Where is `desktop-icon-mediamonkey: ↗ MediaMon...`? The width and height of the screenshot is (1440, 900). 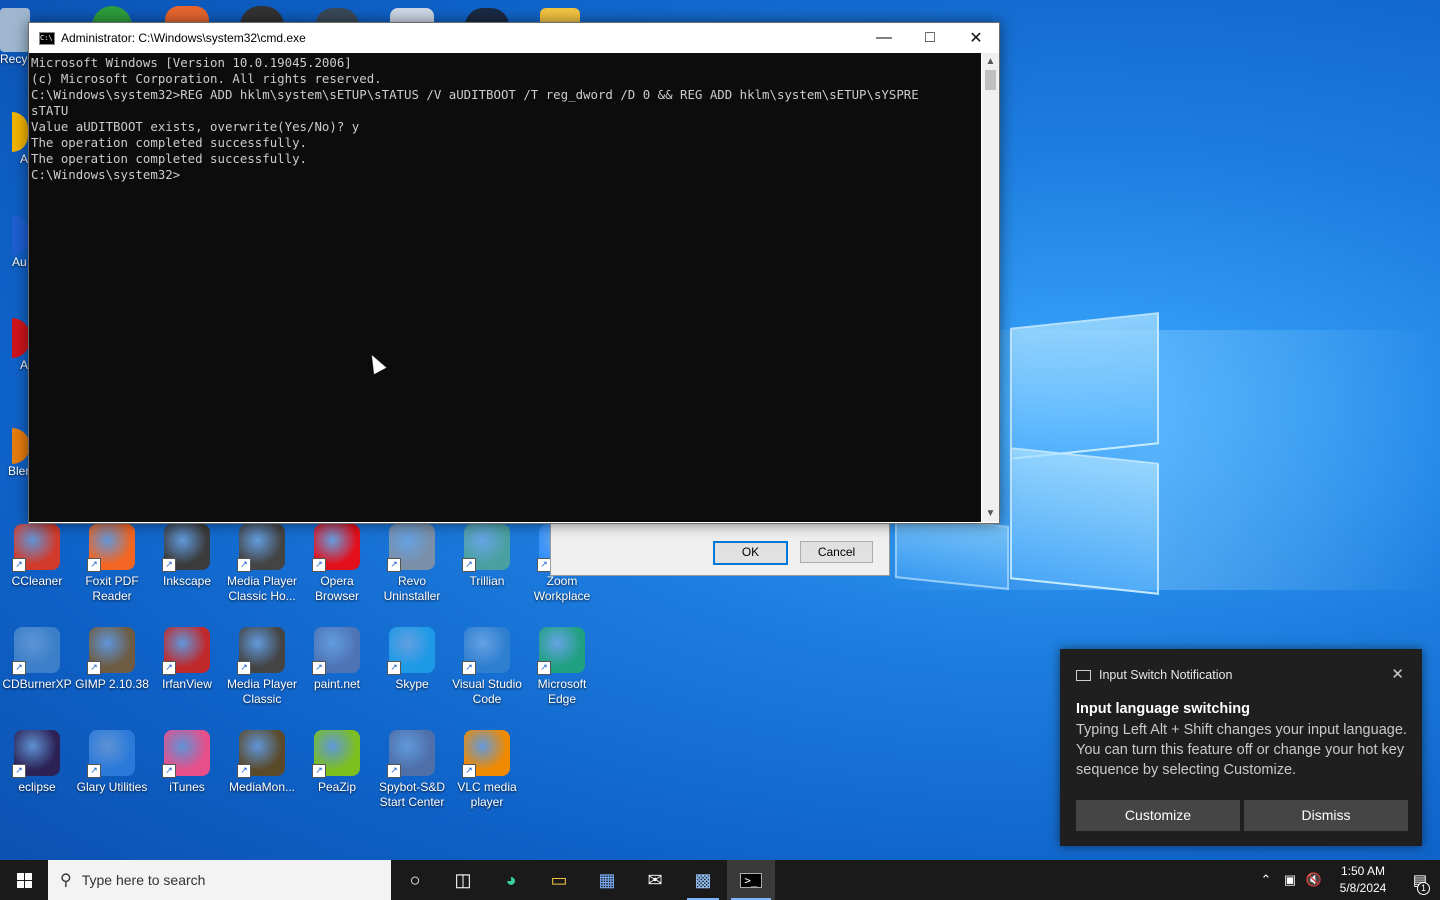 desktop-icon-mediamonkey: ↗ MediaMon... is located at coordinates (262, 762).